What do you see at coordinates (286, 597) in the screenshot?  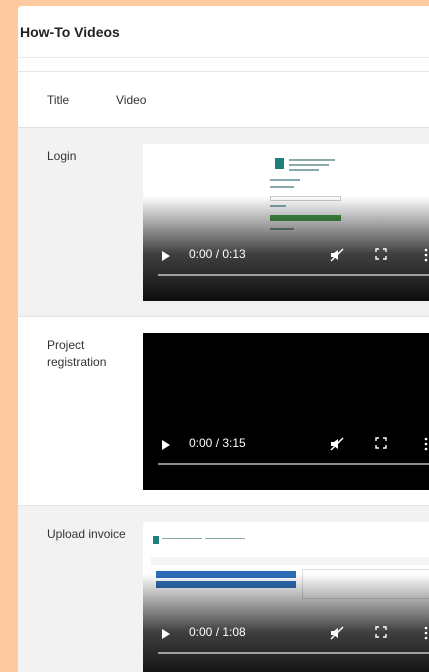 I see `video-player-upload-invoice: 0:00 / 1:08` at bounding box center [286, 597].